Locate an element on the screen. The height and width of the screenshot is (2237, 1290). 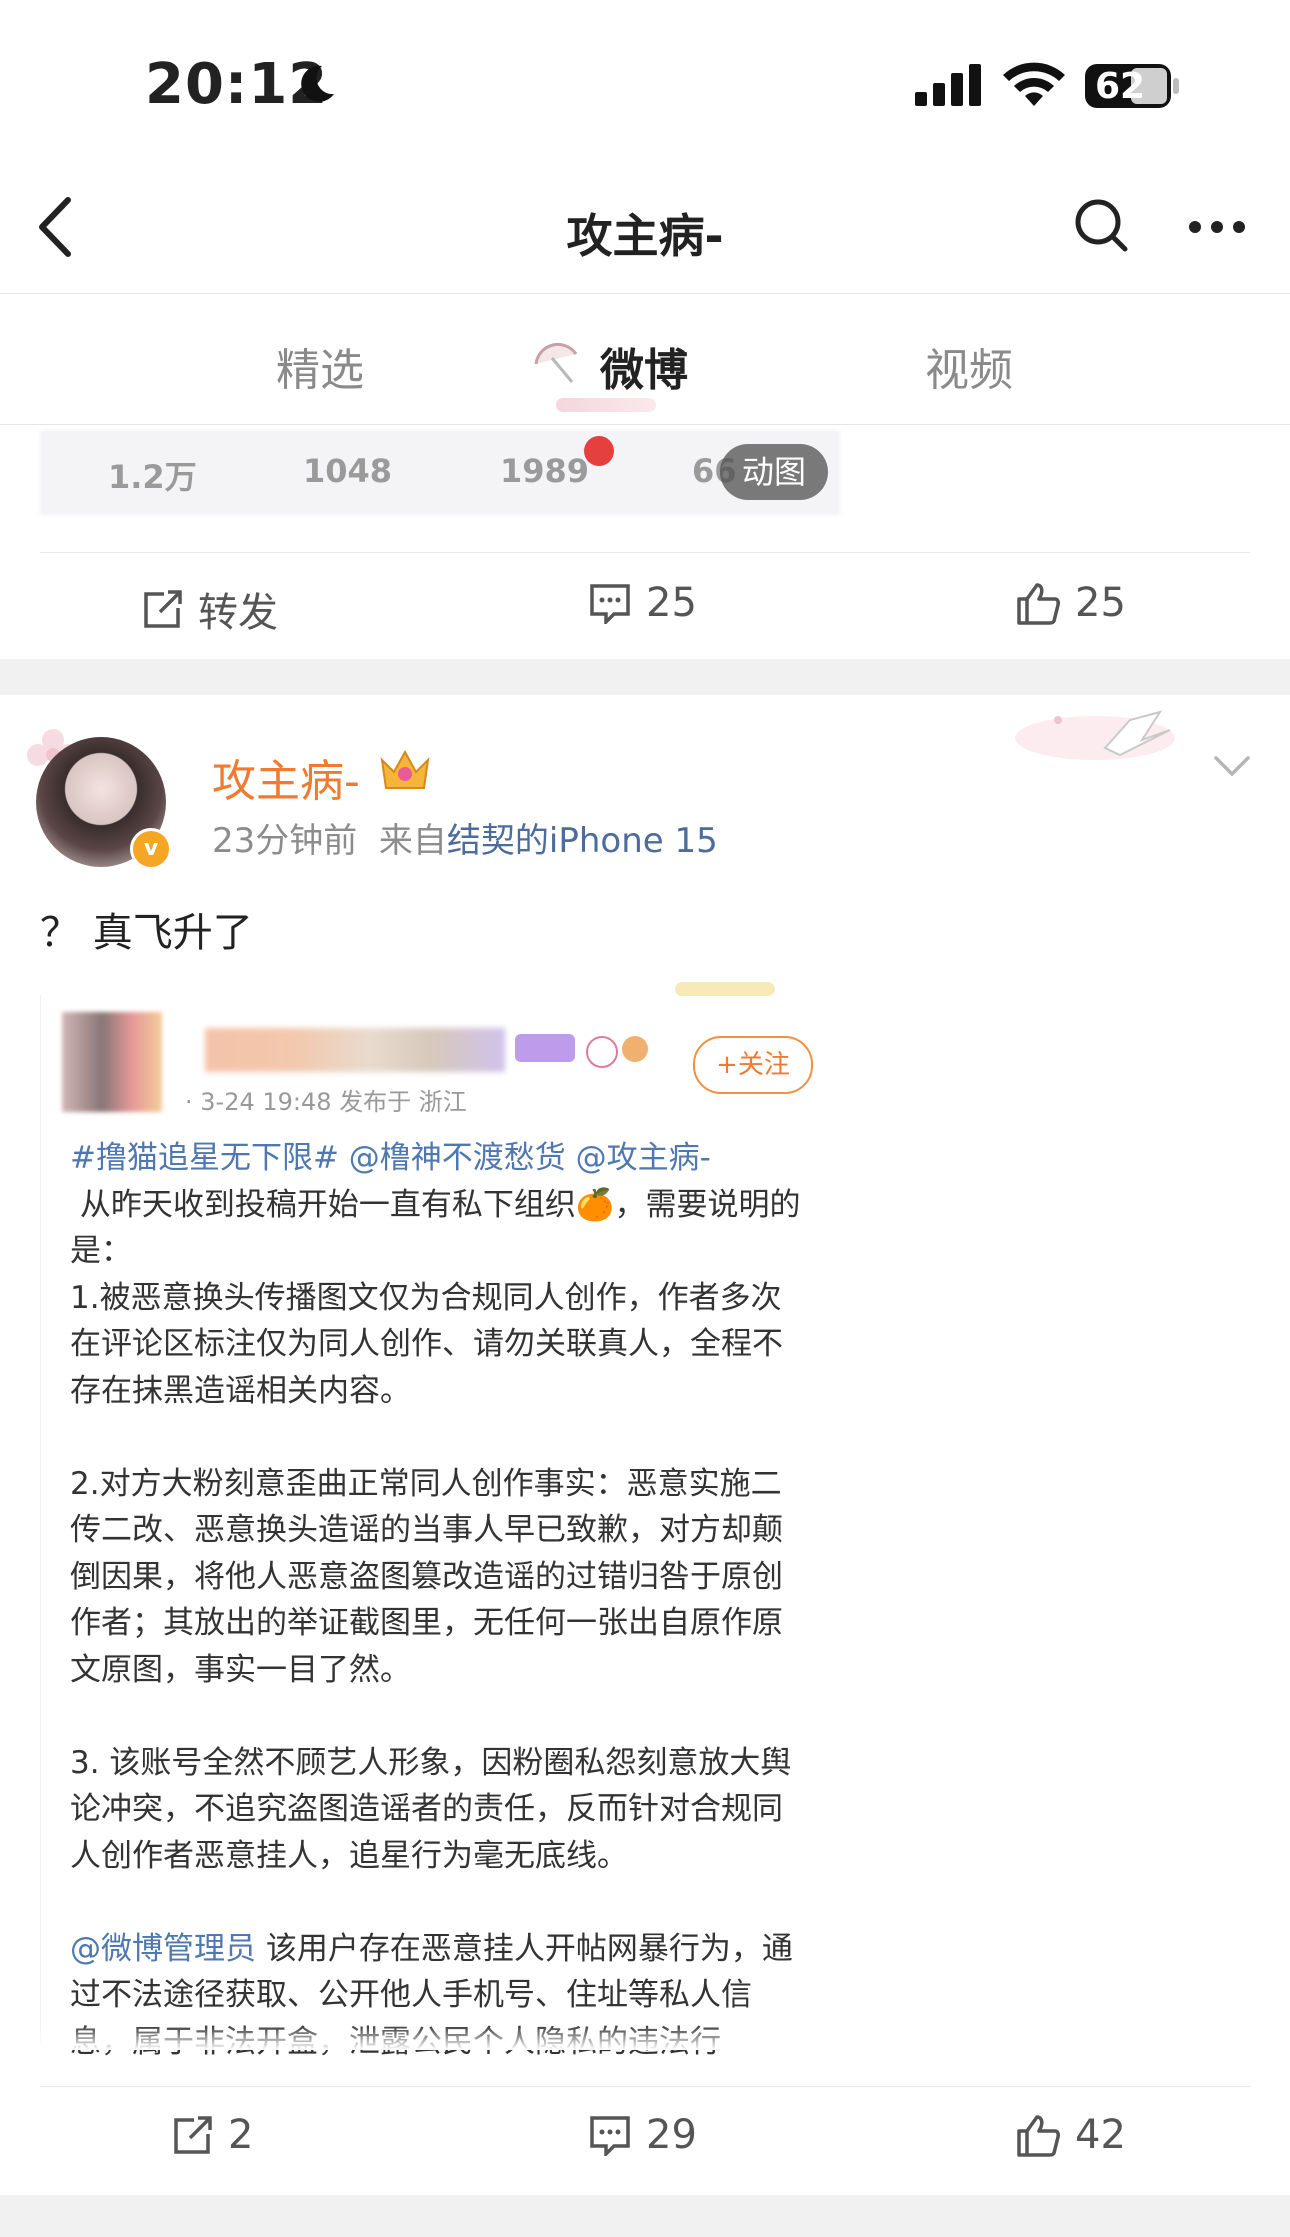
wifi-icon is located at coordinates (1034, 84).